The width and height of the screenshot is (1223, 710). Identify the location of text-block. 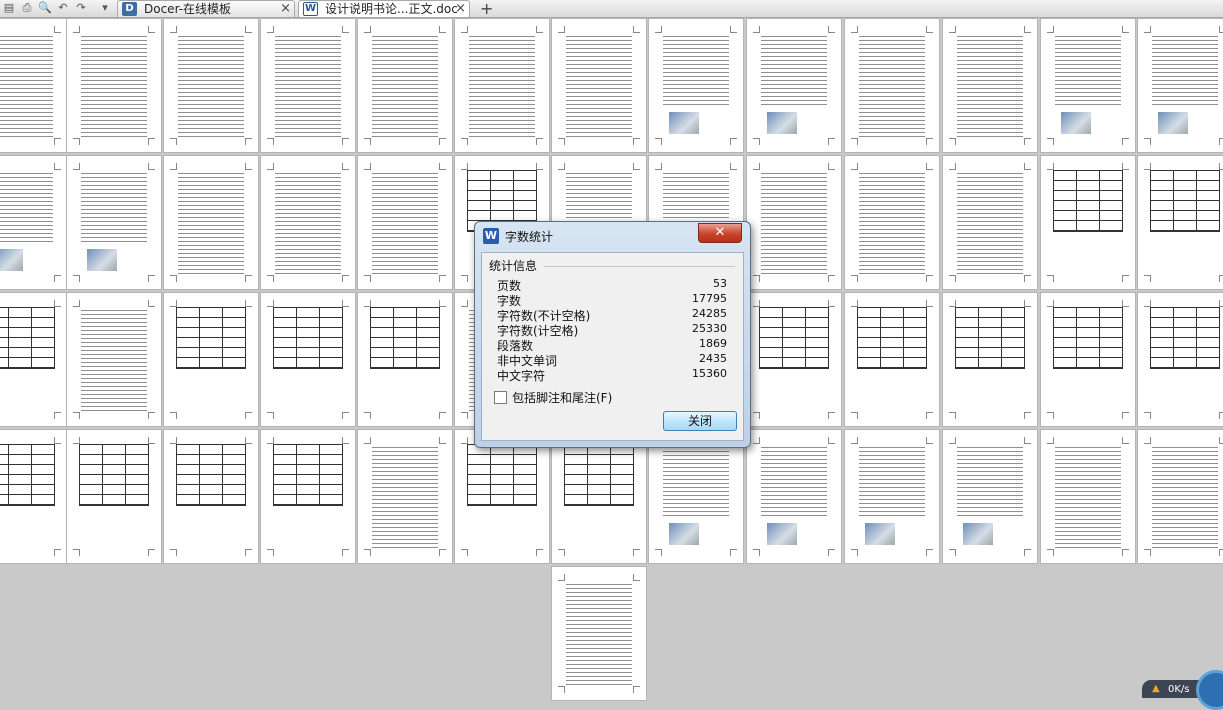
(599, 86).